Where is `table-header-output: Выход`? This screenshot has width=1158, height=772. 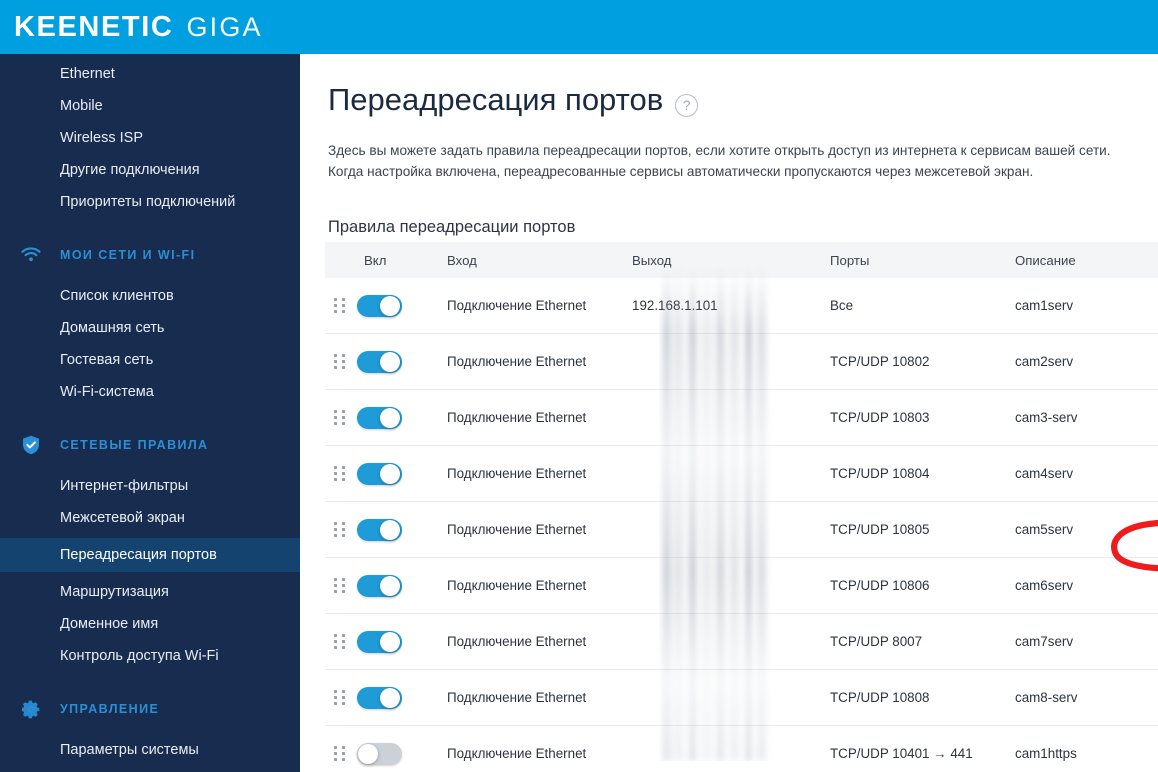 table-header-output: Выход is located at coordinates (652, 260).